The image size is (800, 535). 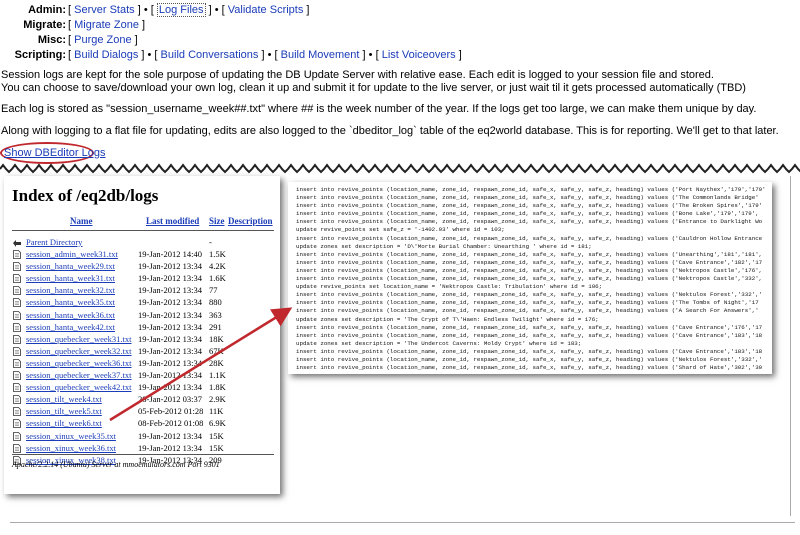 I want to click on column-size-header: Size, so click(x=217, y=221).